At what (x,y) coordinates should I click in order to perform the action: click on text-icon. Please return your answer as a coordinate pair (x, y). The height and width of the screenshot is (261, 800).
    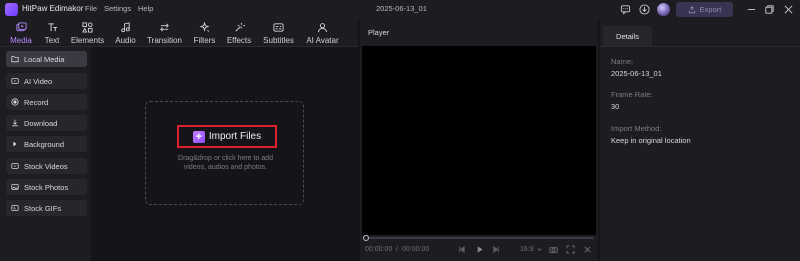
    Looking at the image, I should click on (52, 27).